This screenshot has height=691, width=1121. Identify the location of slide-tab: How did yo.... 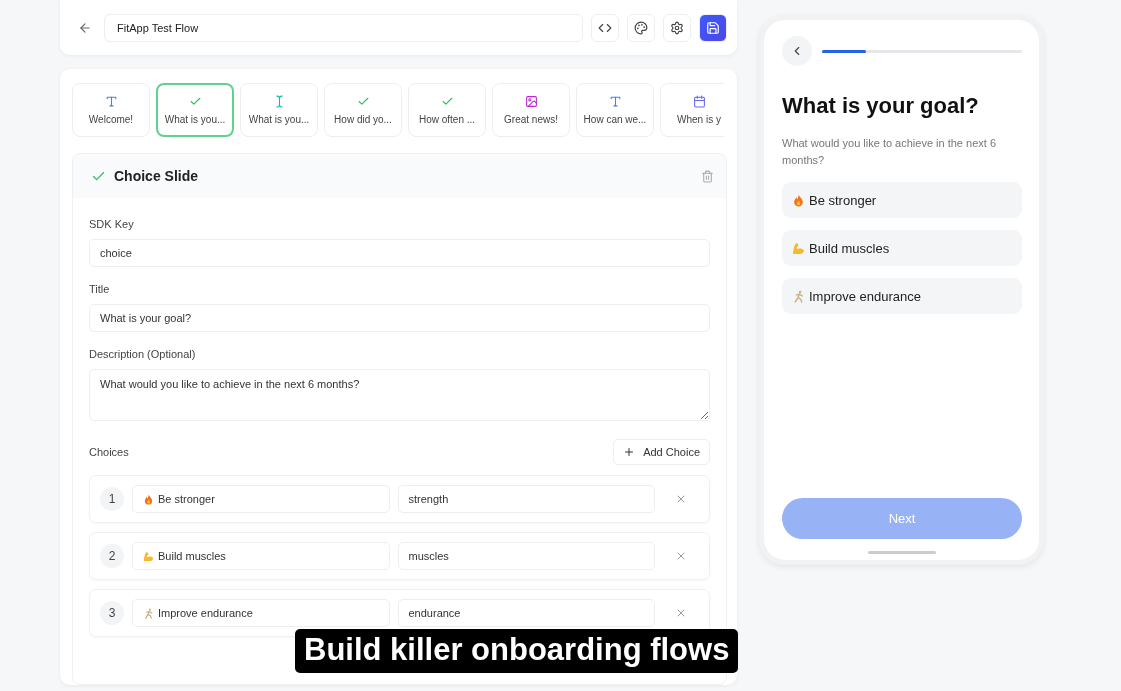
(363, 110).